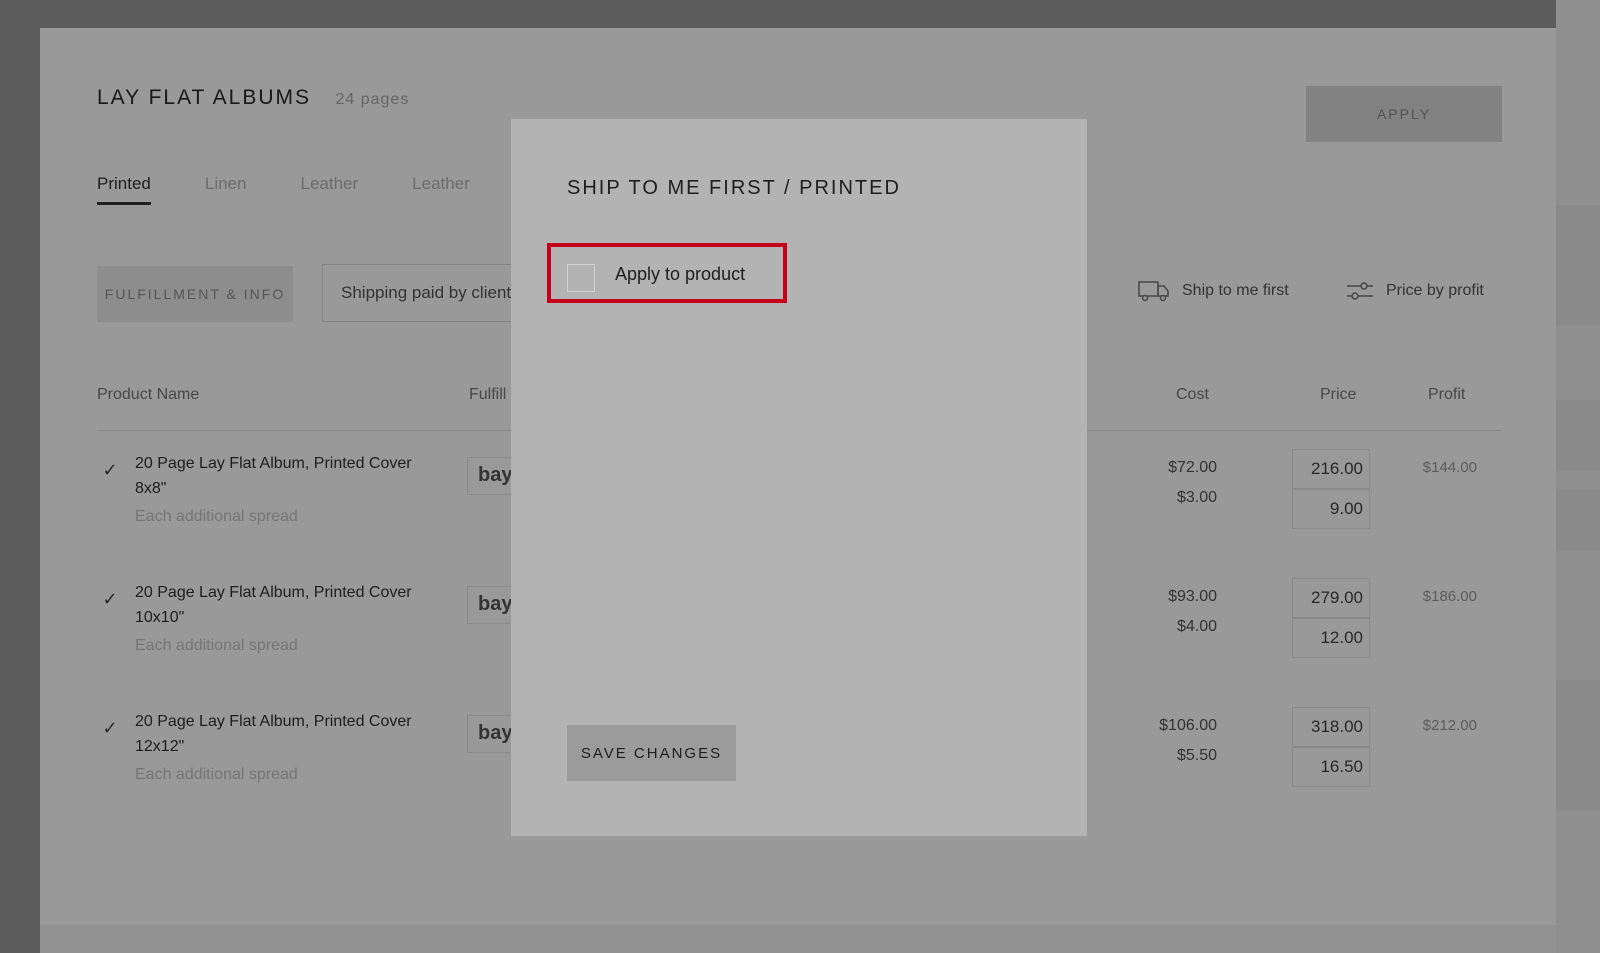  Describe the element at coordinates (680, 274) in the screenshot. I see `apply-to-product-label: Apply to product` at that location.